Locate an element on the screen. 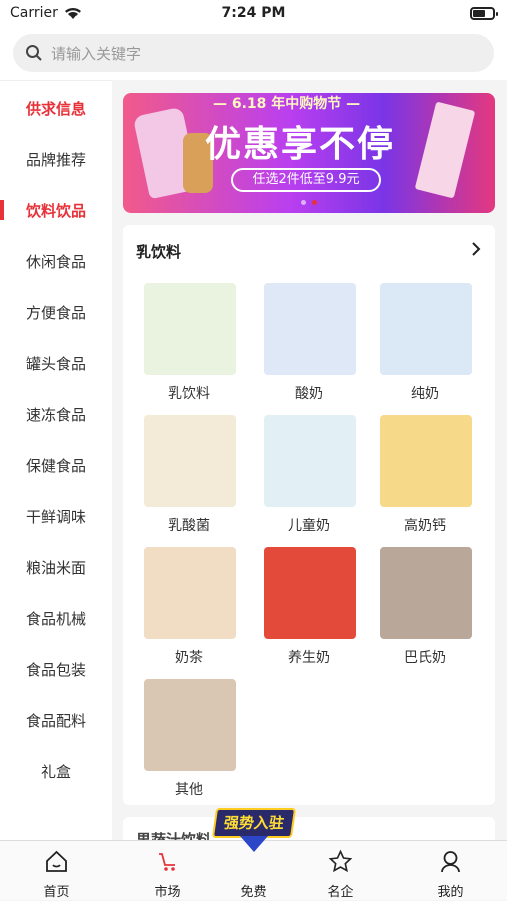 The width and height of the screenshot is (507, 901). product-tile-high-calcium: 高奶钙 is located at coordinates (425, 480).